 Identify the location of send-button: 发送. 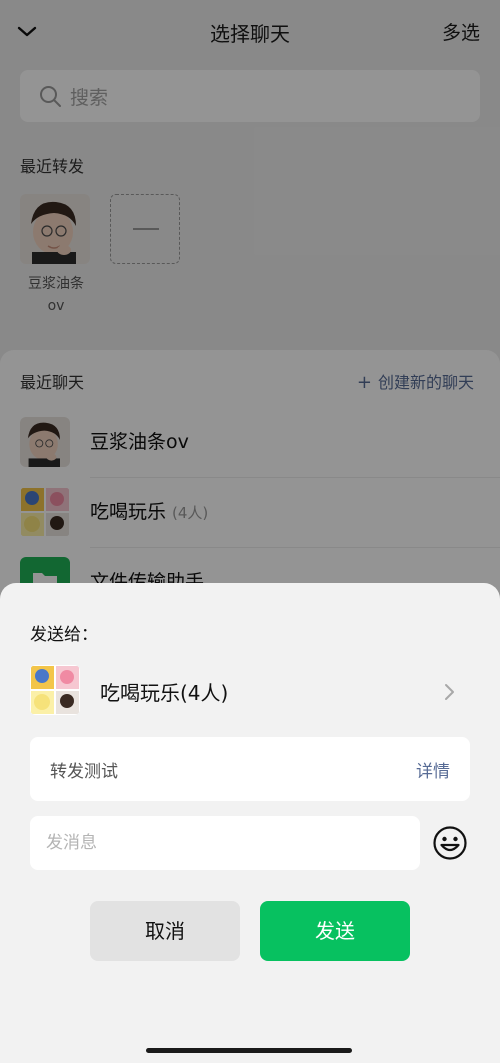
(335, 931).